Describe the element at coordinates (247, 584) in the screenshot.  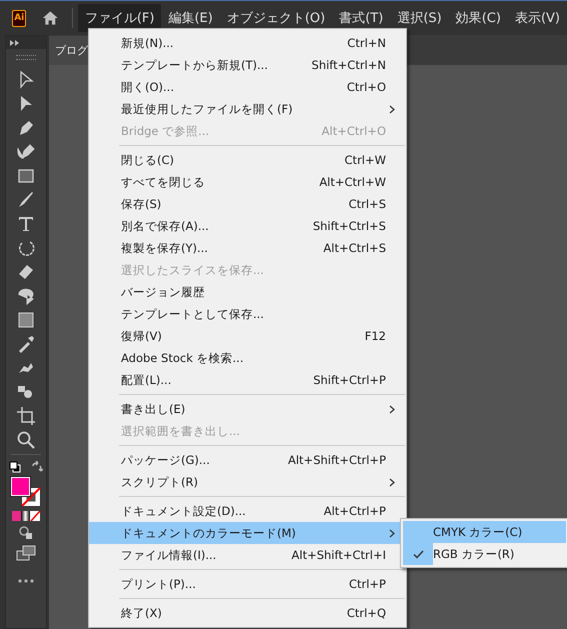
I see `menu-item: プリント(P)... Ctrl+P` at that location.